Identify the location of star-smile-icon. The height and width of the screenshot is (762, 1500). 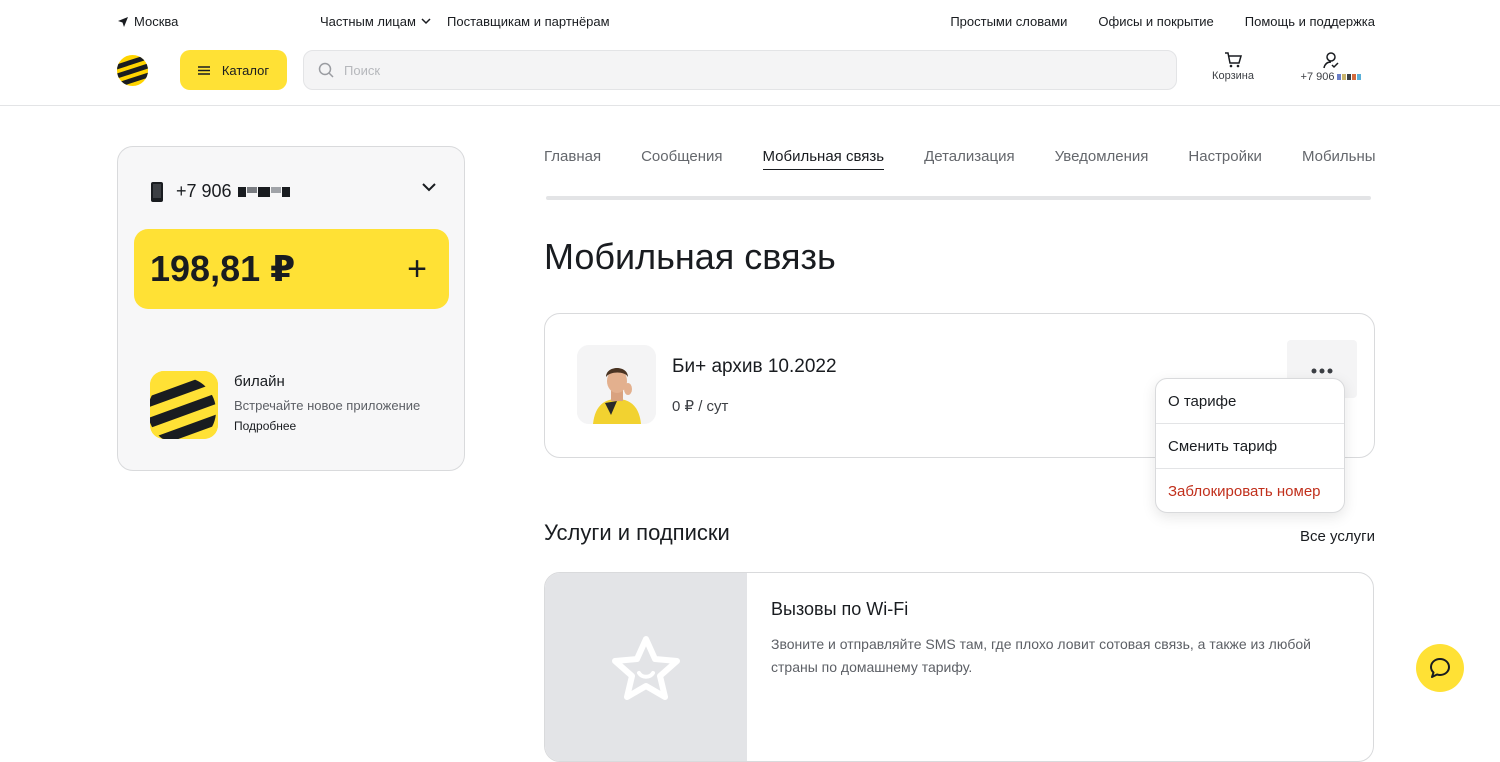
(646, 668).